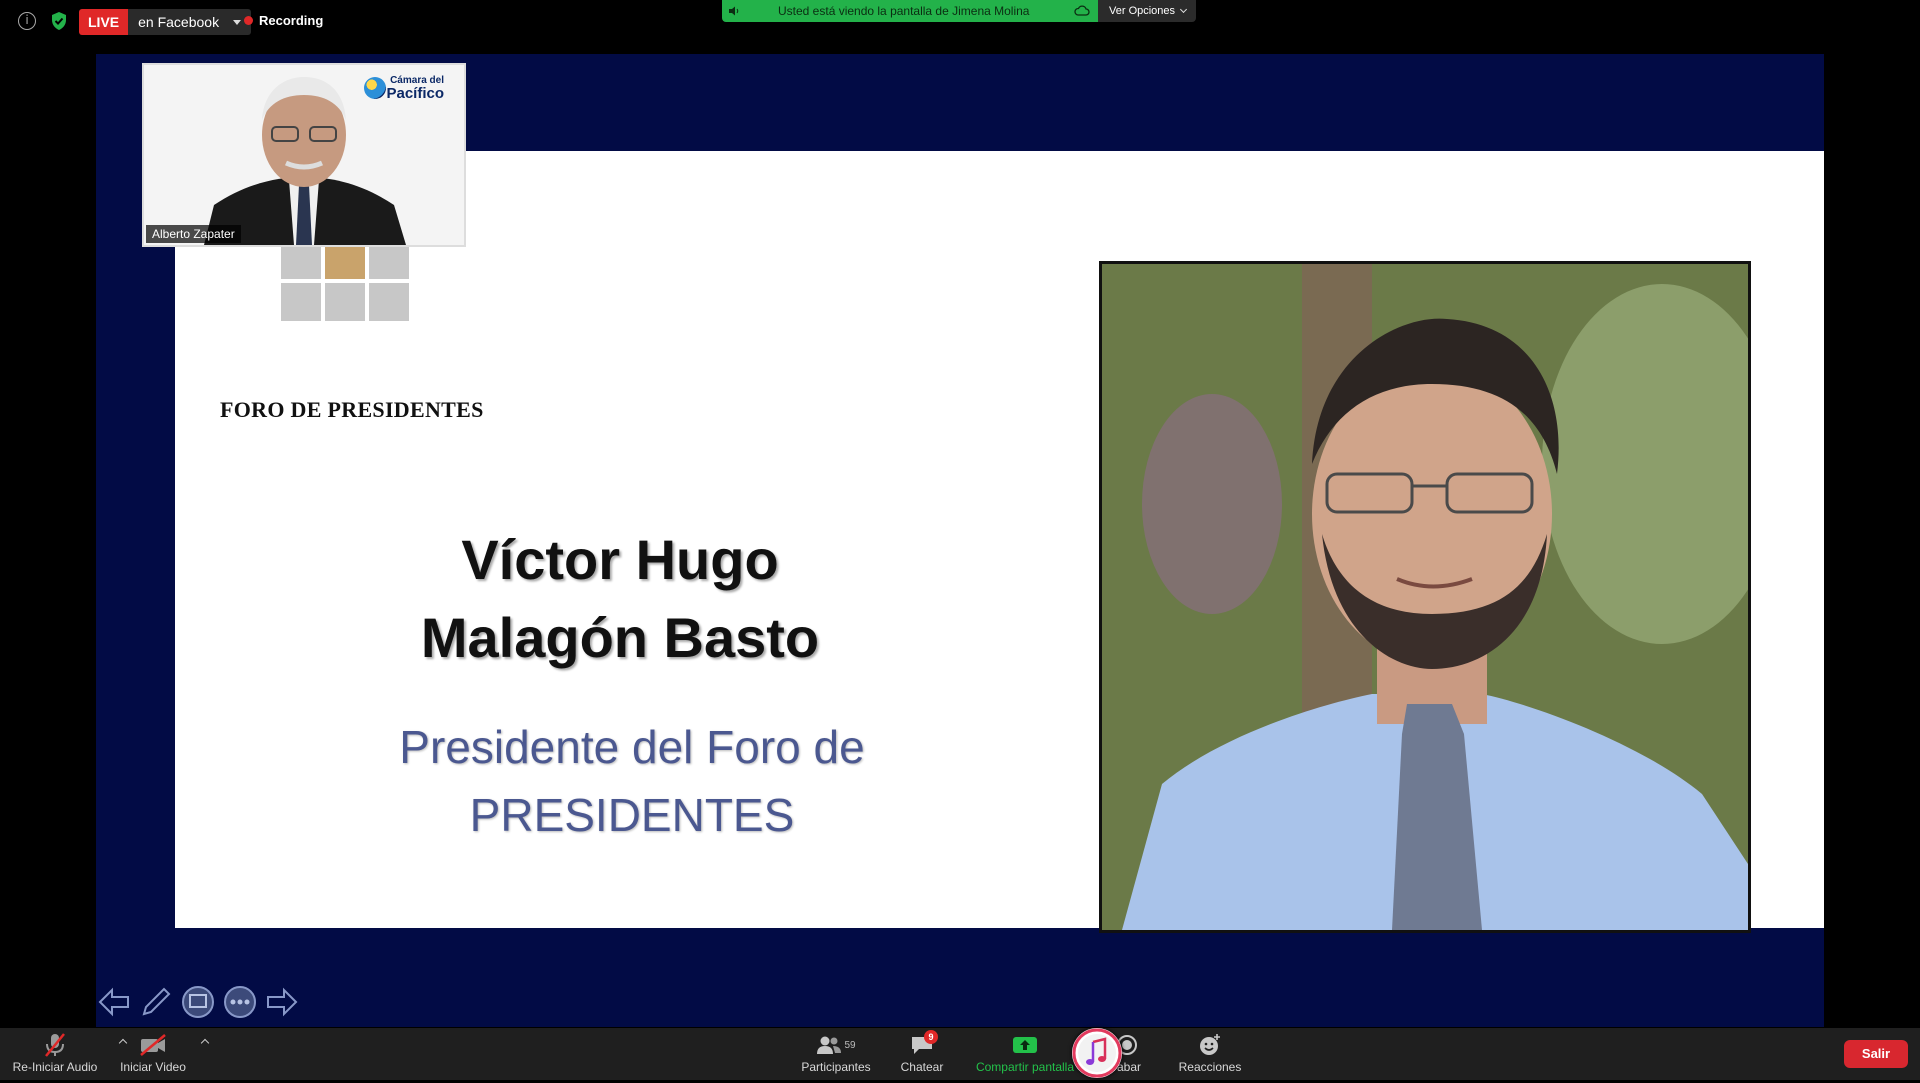 The image size is (1920, 1083). What do you see at coordinates (59, 21) in the screenshot?
I see `shield-icon` at bounding box center [59, 21].